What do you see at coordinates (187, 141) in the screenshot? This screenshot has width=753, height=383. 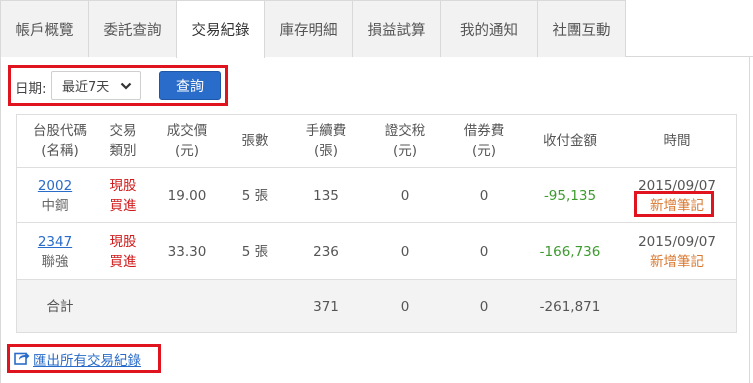 I see `col-header-price: 成交價 (元)` at bounding box center [187, 141].